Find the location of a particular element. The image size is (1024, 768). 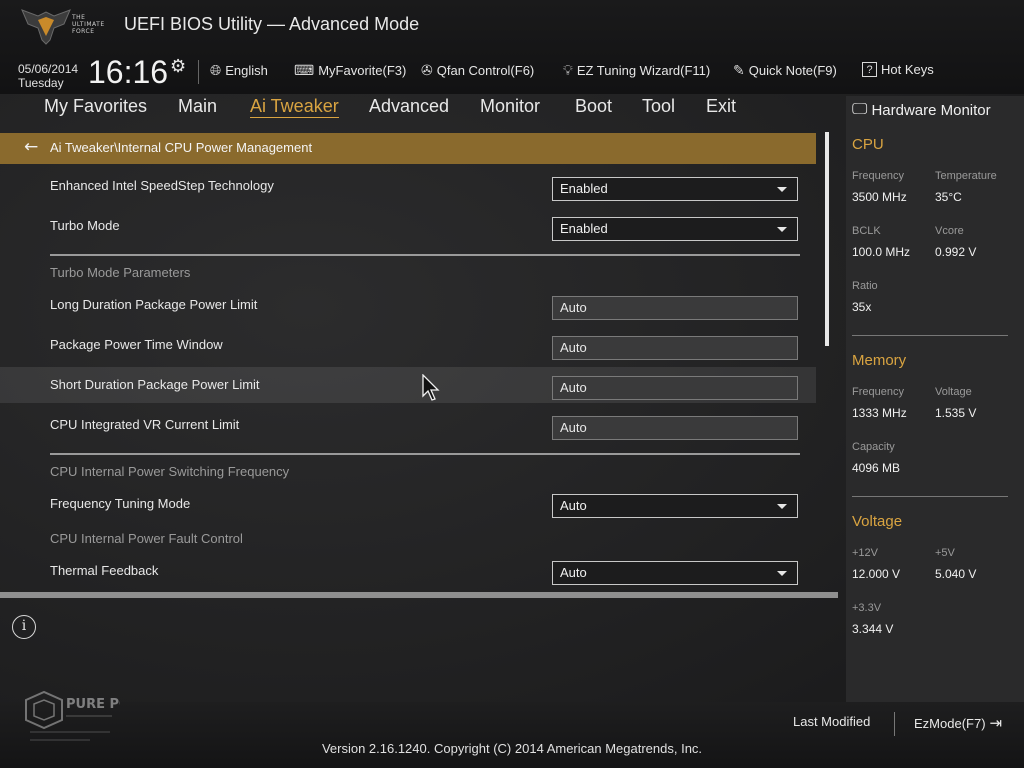

hw-label: Voltage is located at coordinates (953, 392).